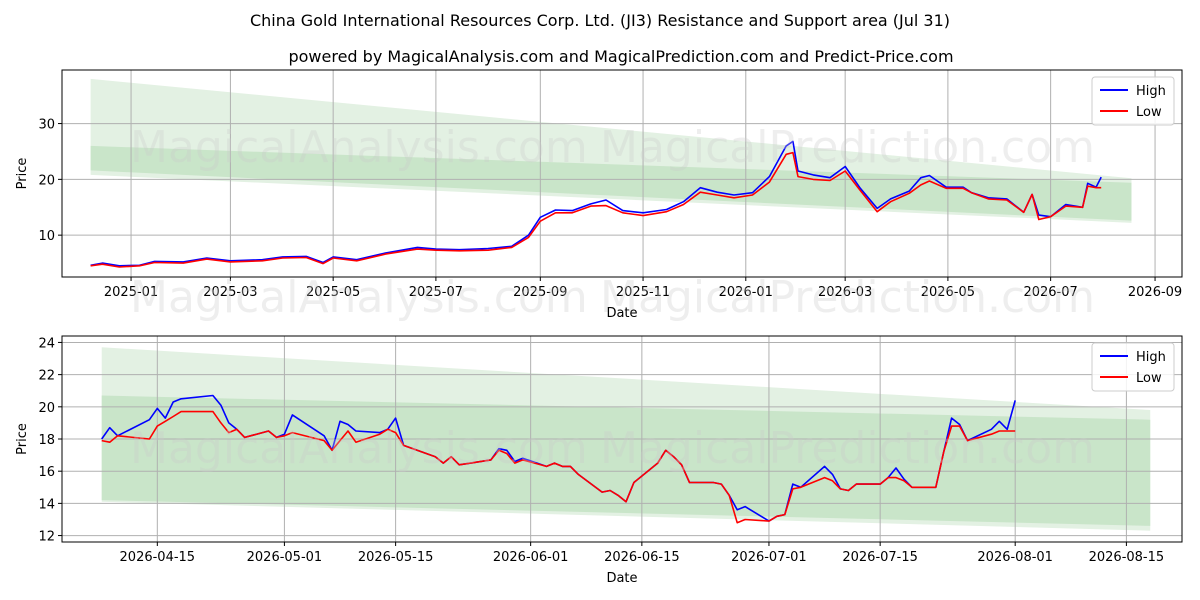 The image size is (1200, 600). What do you see at coordinates (46, 343) in the screenshot?
I see `y-tick-label: 24` at bounding box center [46, 343].